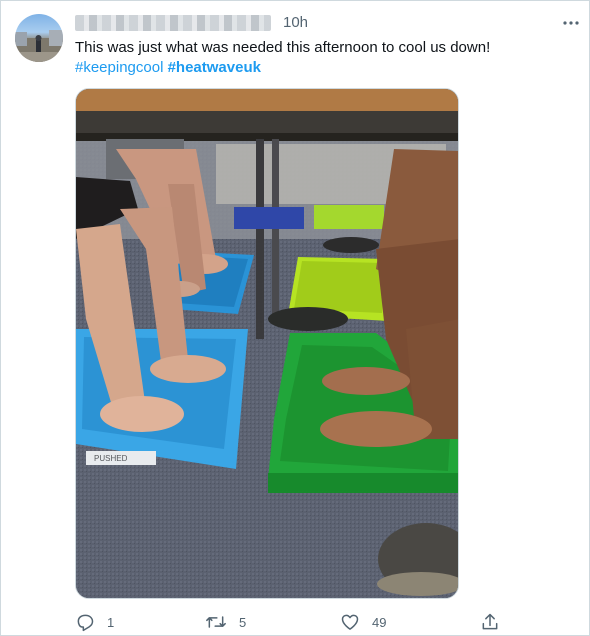 This screenshot has height=636, width=590. Describe the element at coordinates (295, 622) in the screenshot. I see `tweet-actions: 1 5 49` at that location.